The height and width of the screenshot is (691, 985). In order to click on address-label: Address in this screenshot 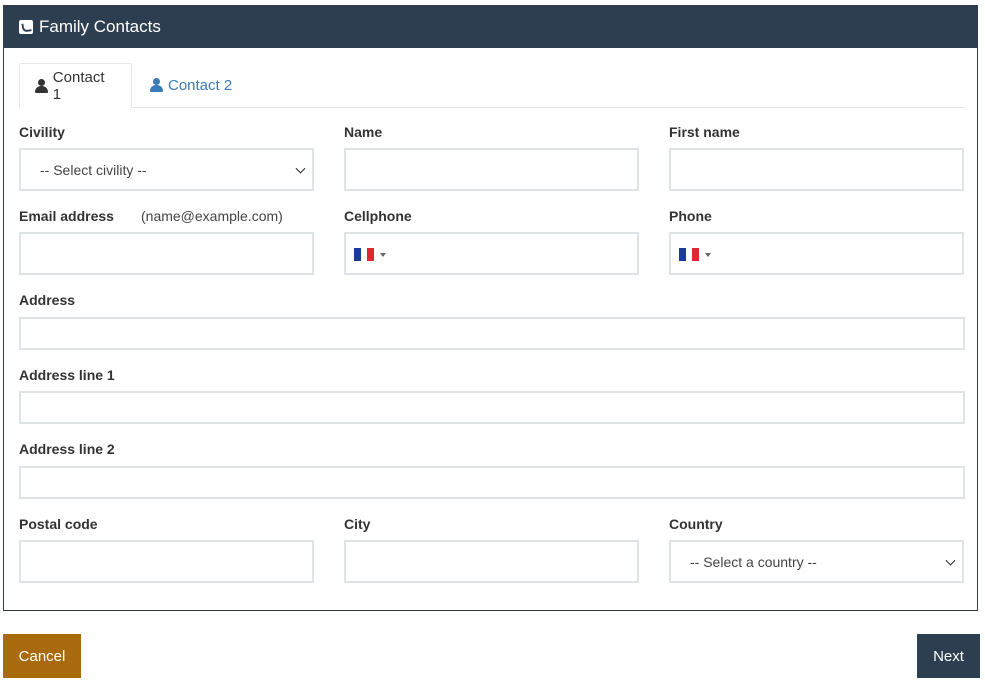, I will do `click(47, 300)`.